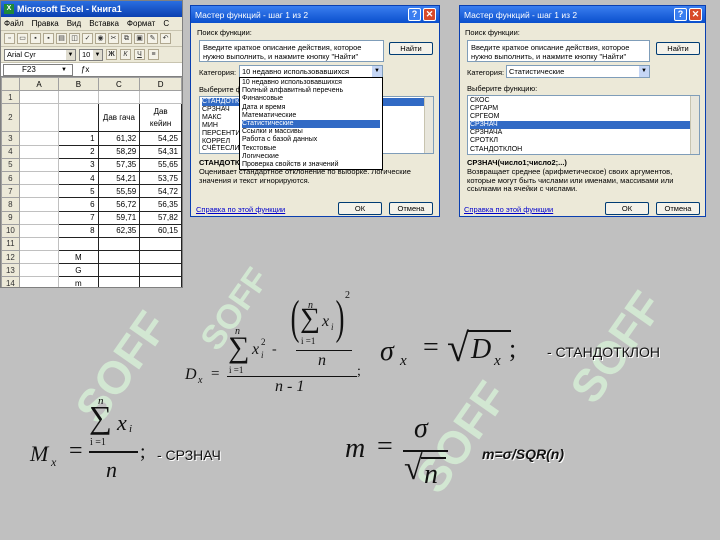  I want to click on permission-icon: ▪, so click(48, 38).